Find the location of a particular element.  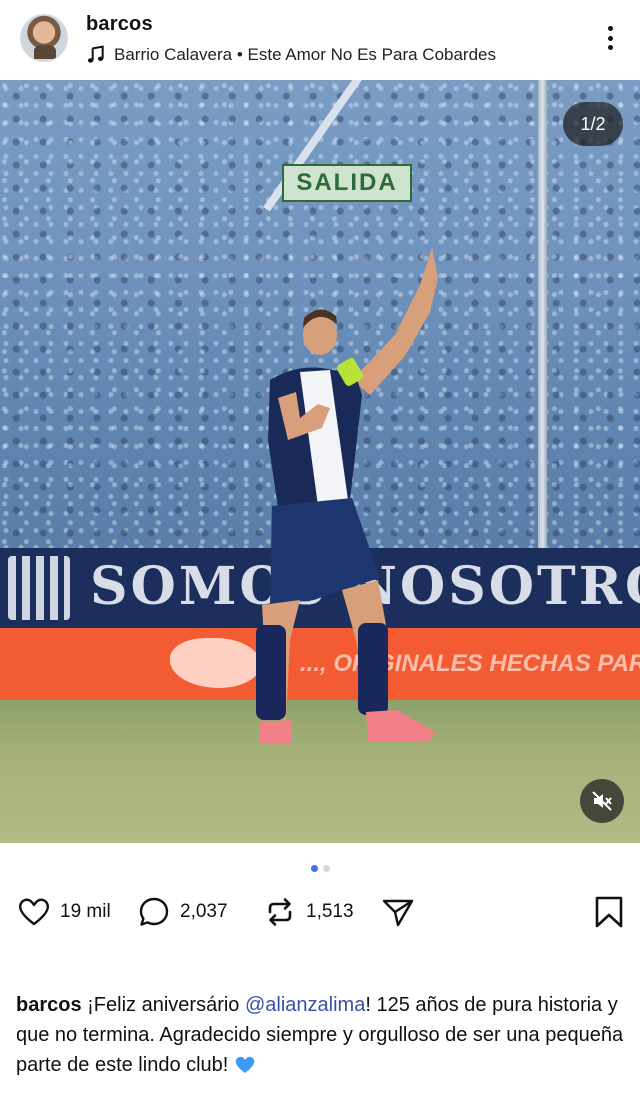

repost-count: 1,513 is located at coordinates (330, 911).